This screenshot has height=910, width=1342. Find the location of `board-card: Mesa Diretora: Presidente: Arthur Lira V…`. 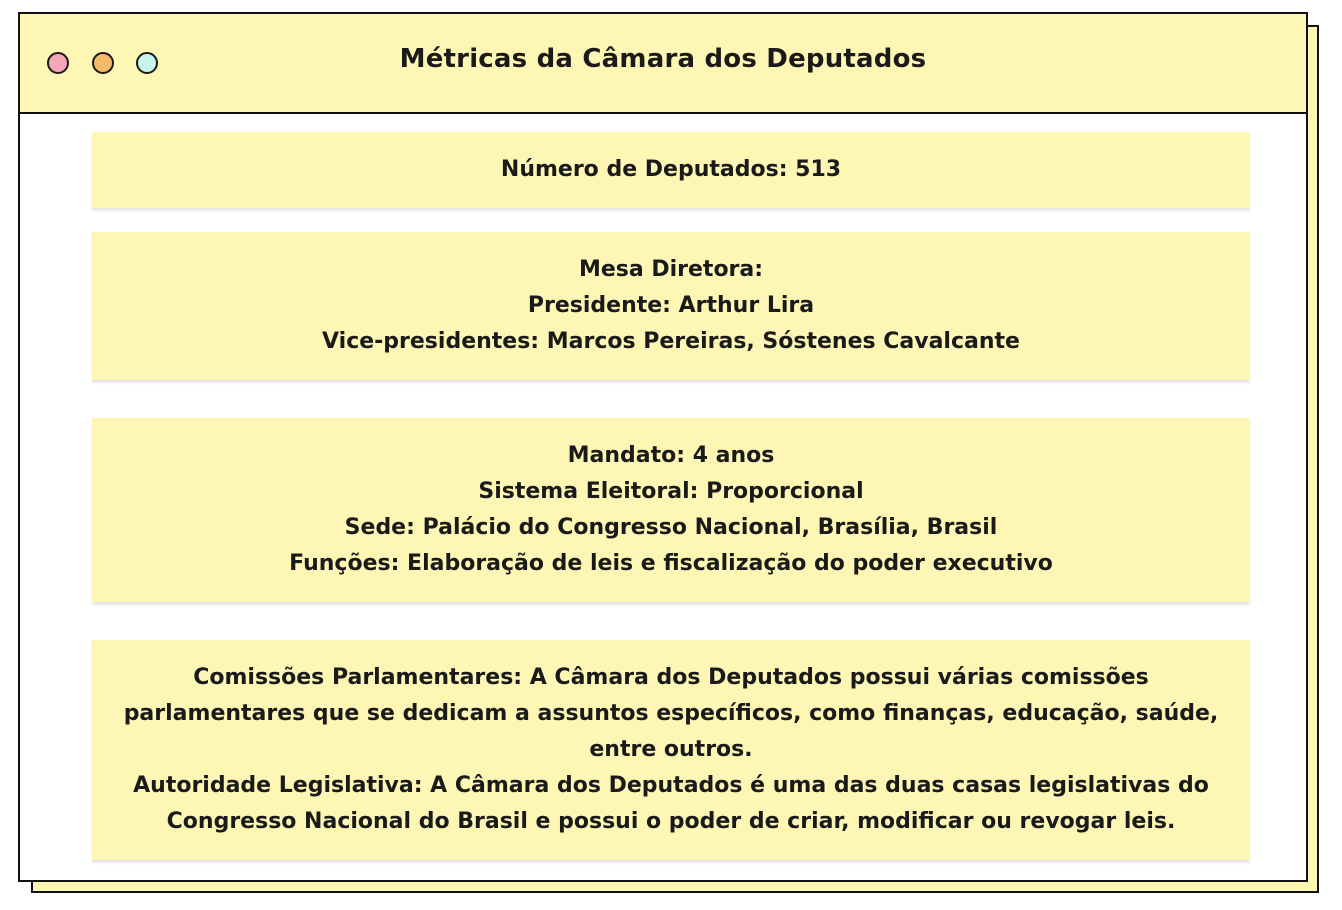

board-card: Mesa Diretora: Presidente: Arthur Lira V… is located at coordinates (671, 306).